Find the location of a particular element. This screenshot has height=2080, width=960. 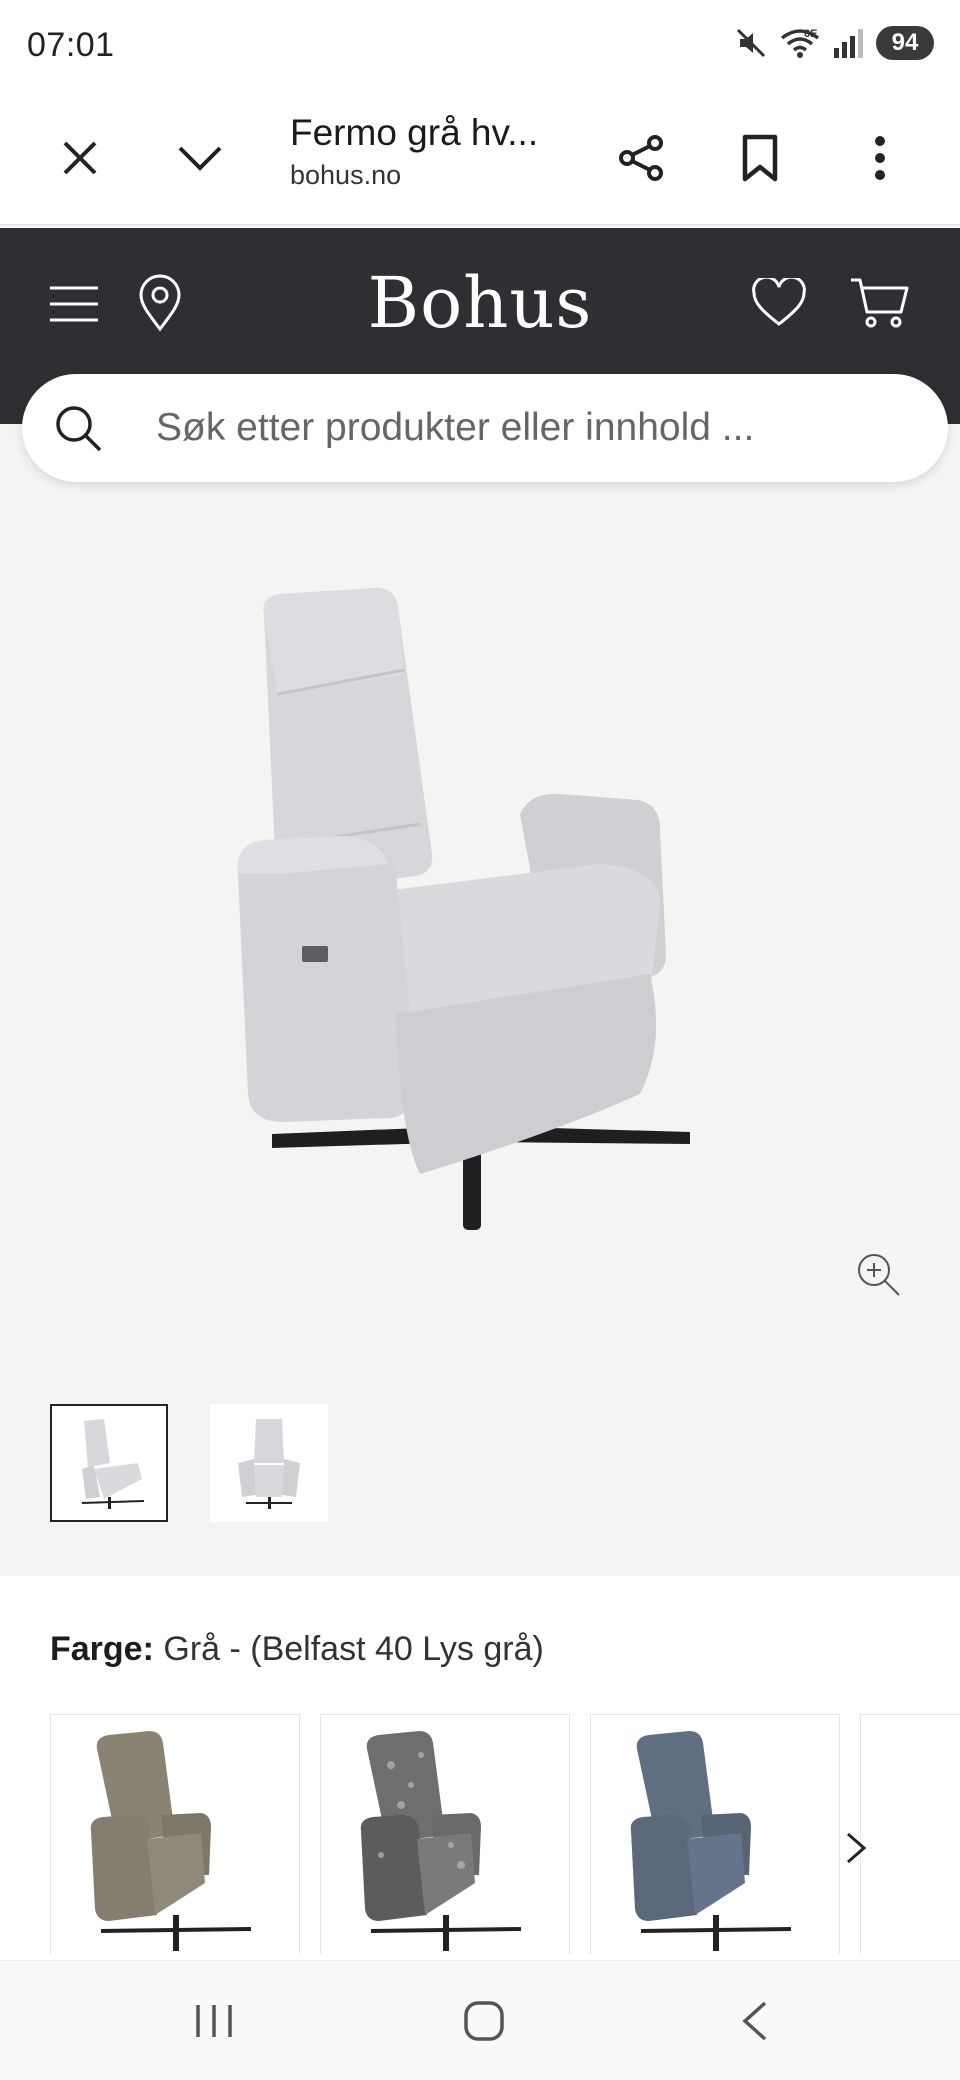

home-icon is located at coordinates (484, 2021).